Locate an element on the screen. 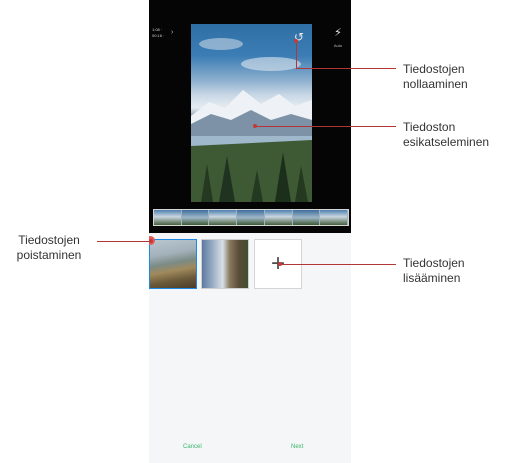 This screenshot has width=514, height=463. magic-wand-label: Auto is located at coordinates (338, 45).